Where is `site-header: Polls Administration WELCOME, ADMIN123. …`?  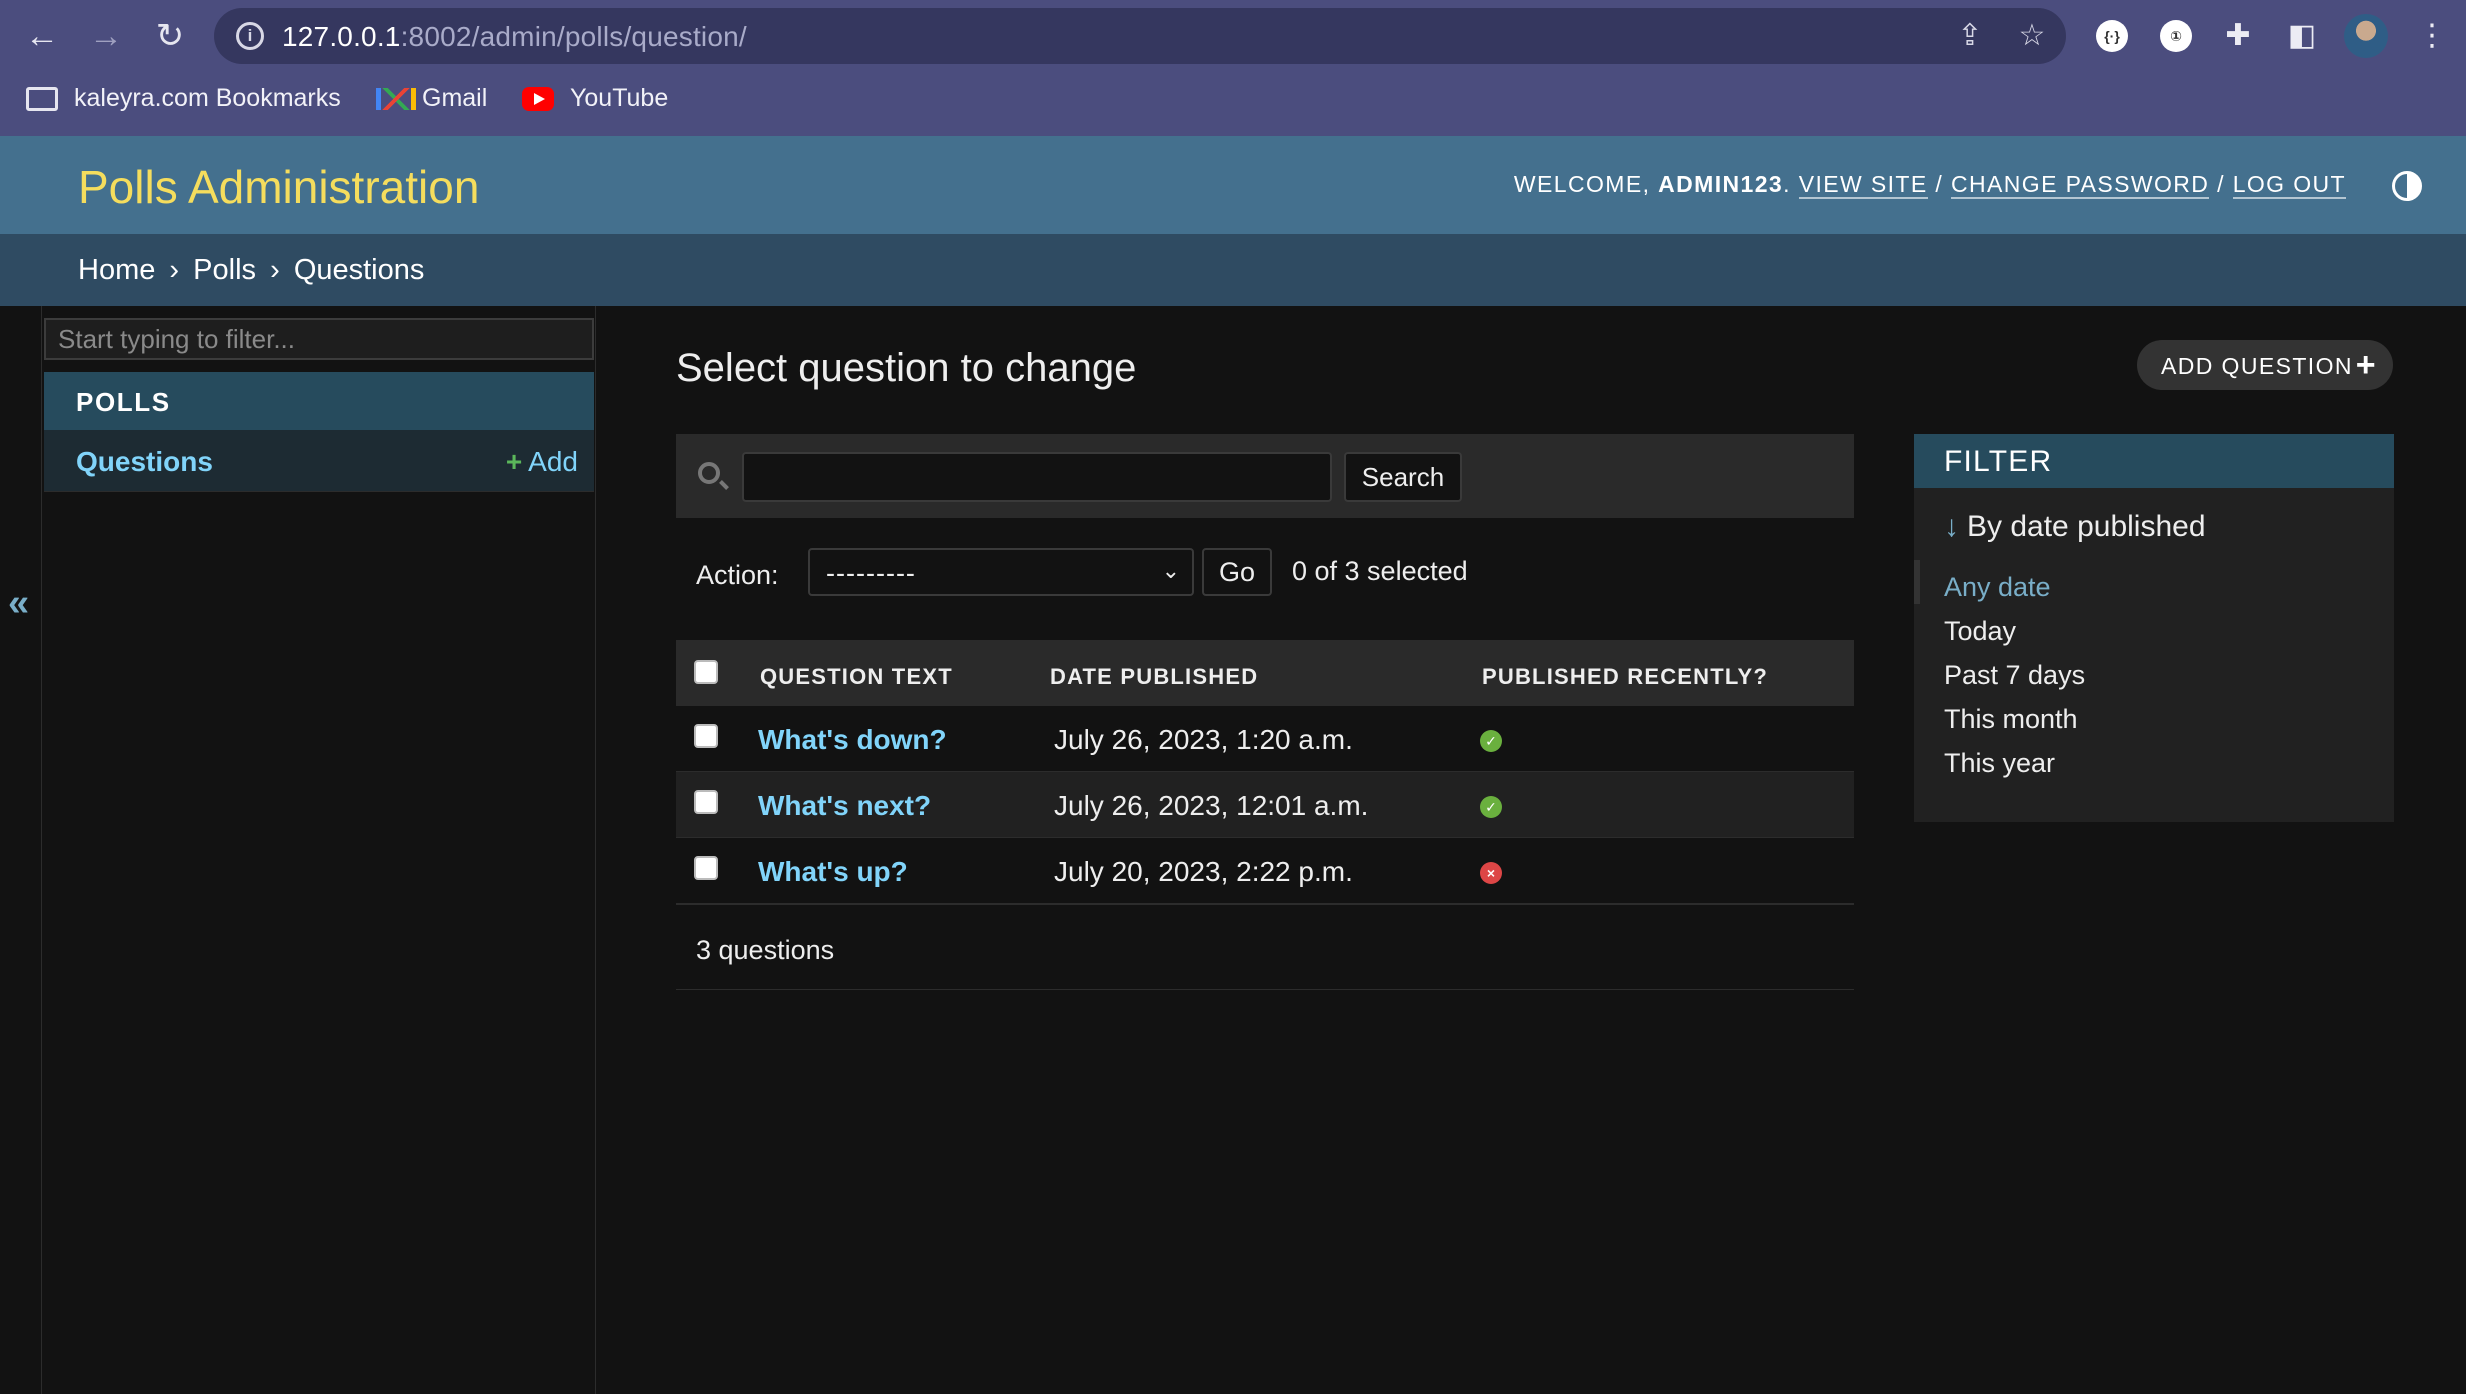 site-header: Polls Administration WELCOME, ADMIN123. … is located at coordinates (1233, 185).